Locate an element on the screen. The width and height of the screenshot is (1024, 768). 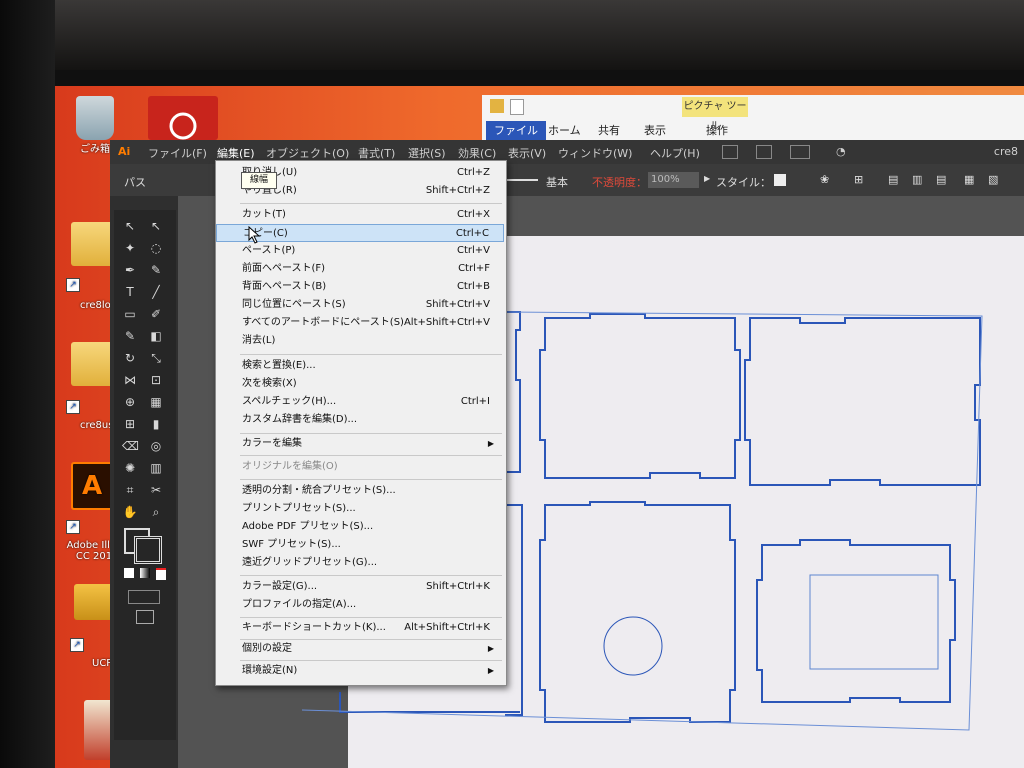
panel-rect-cutout is located at coordinates (874, 622).